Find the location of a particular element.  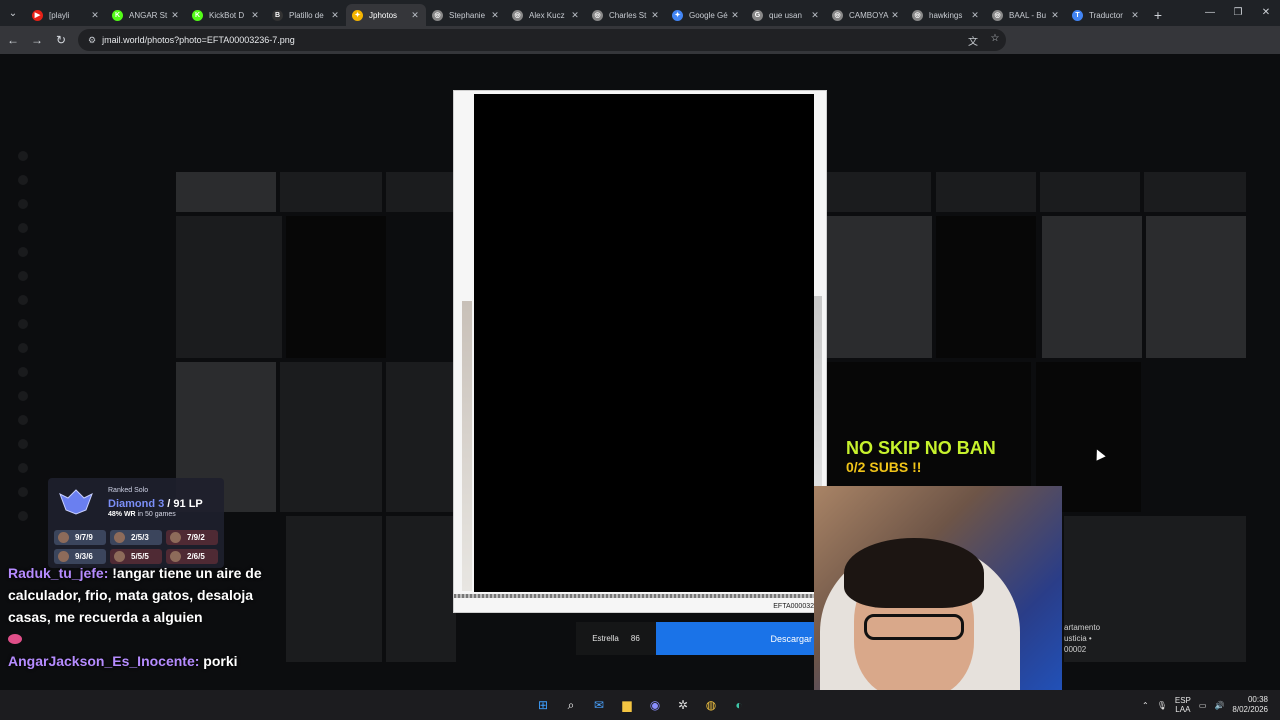

chrome-icon: ◍ is located at coordinates (711, 705).